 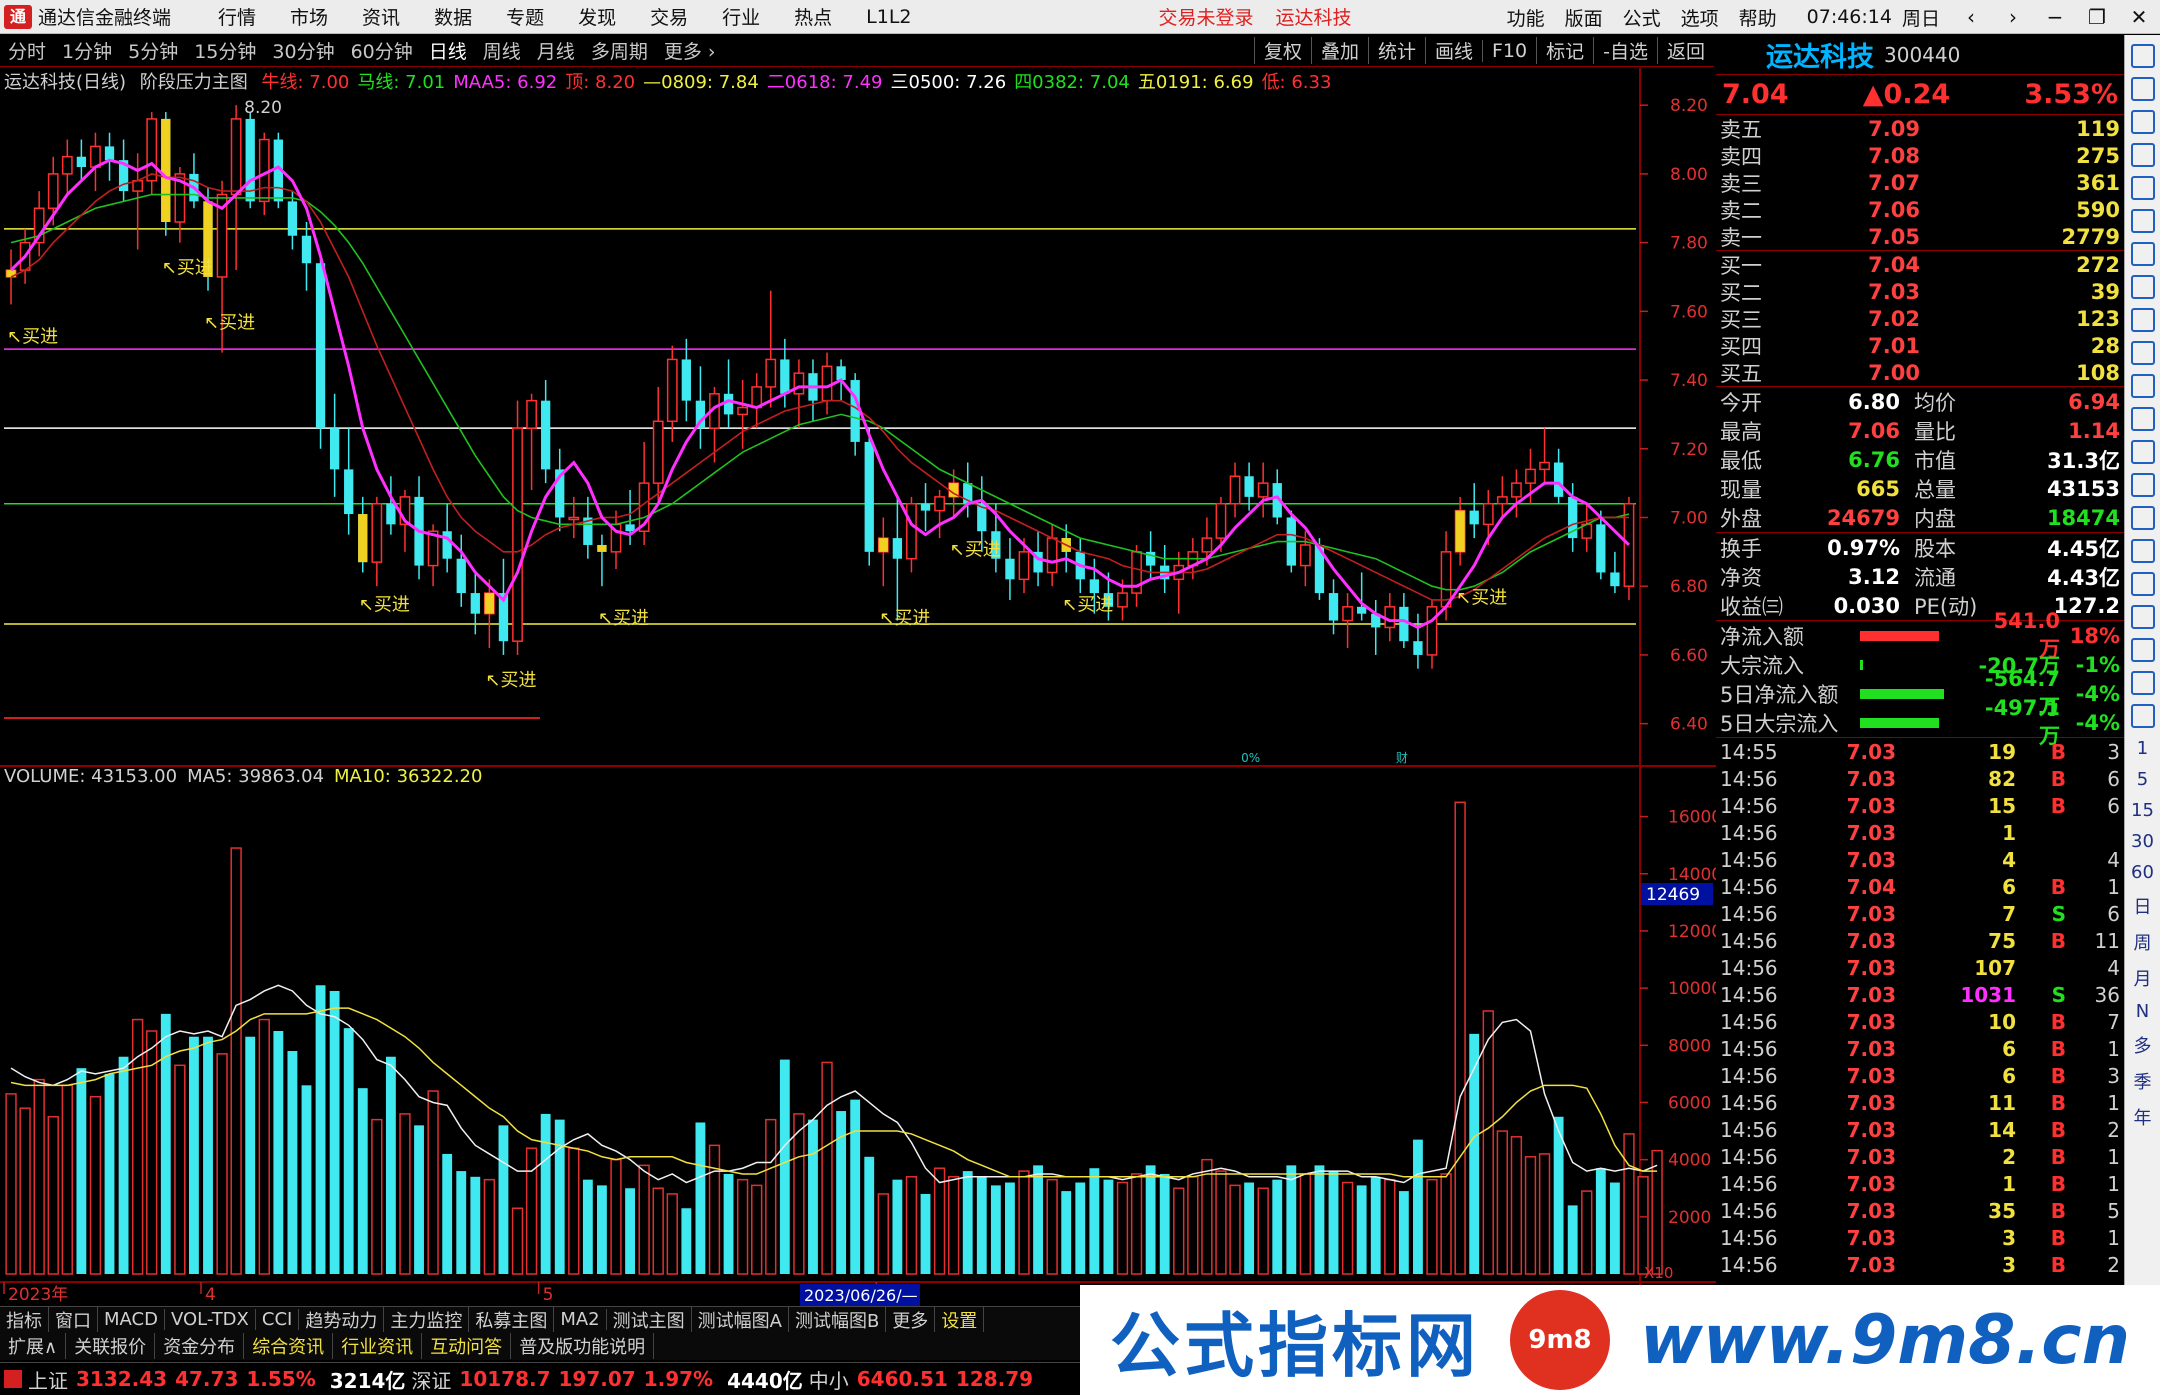 I want to click on chart-icon, so click(x=2142, y=221).